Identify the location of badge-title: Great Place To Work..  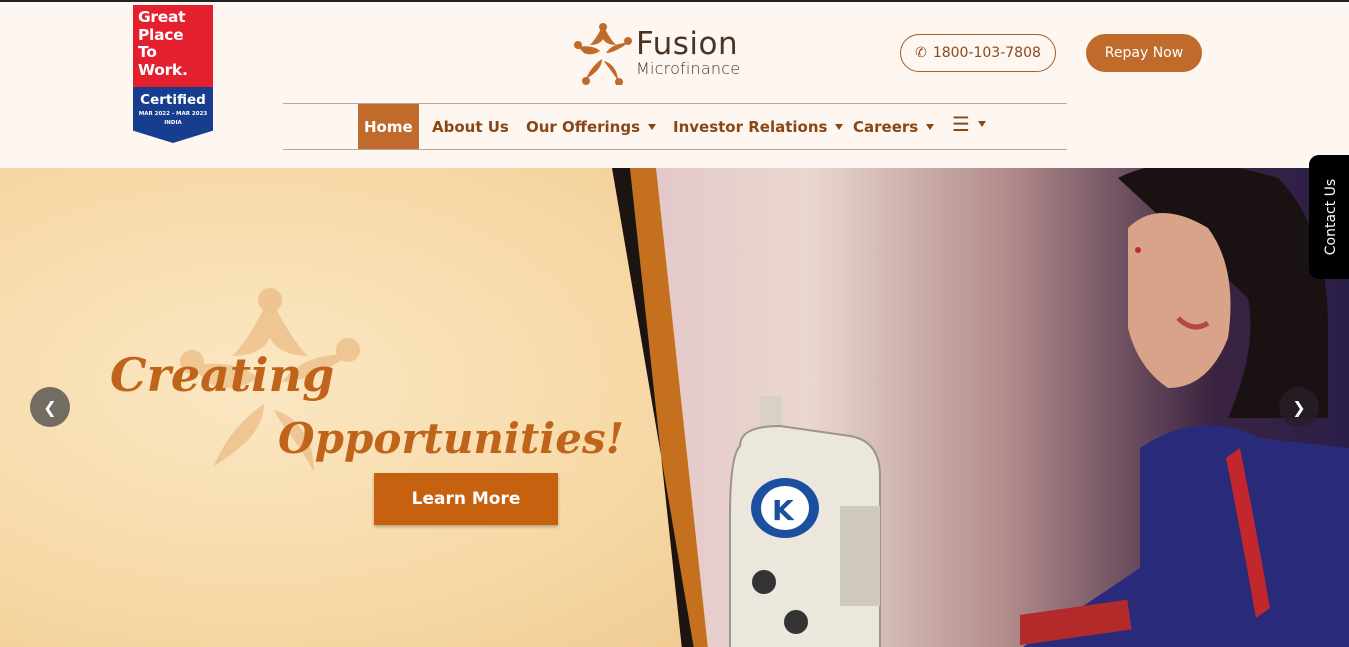
(173, 46).